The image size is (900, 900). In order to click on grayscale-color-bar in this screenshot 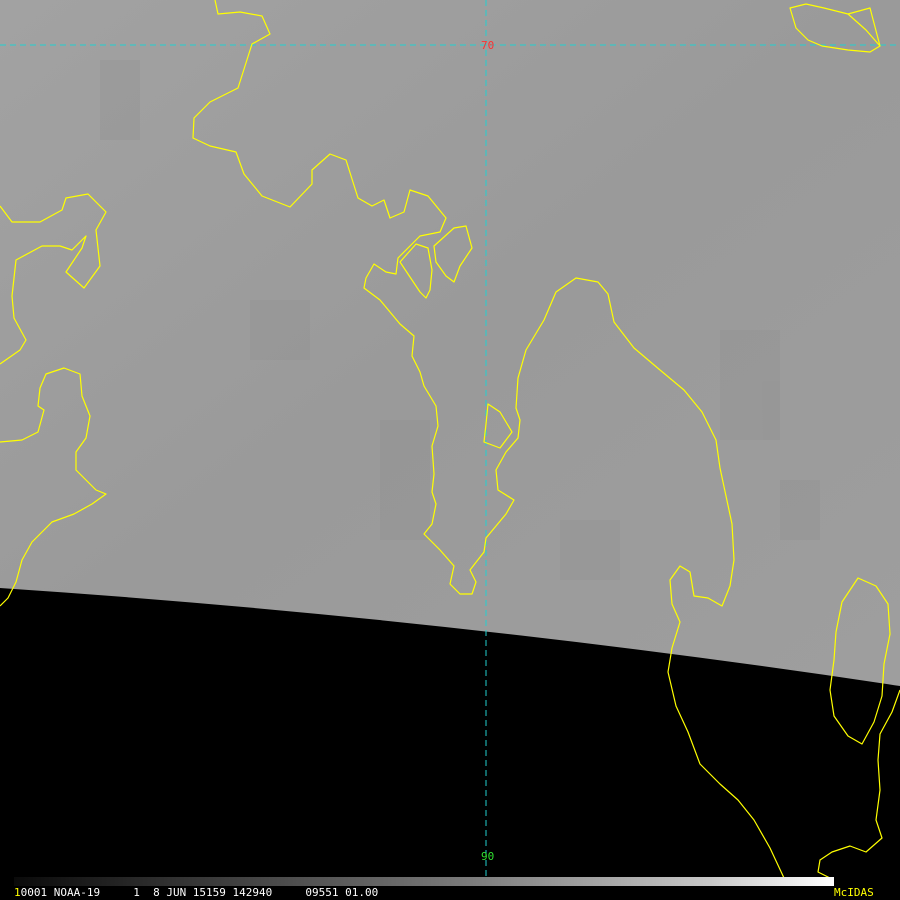, I will do `click(424, 881)`.